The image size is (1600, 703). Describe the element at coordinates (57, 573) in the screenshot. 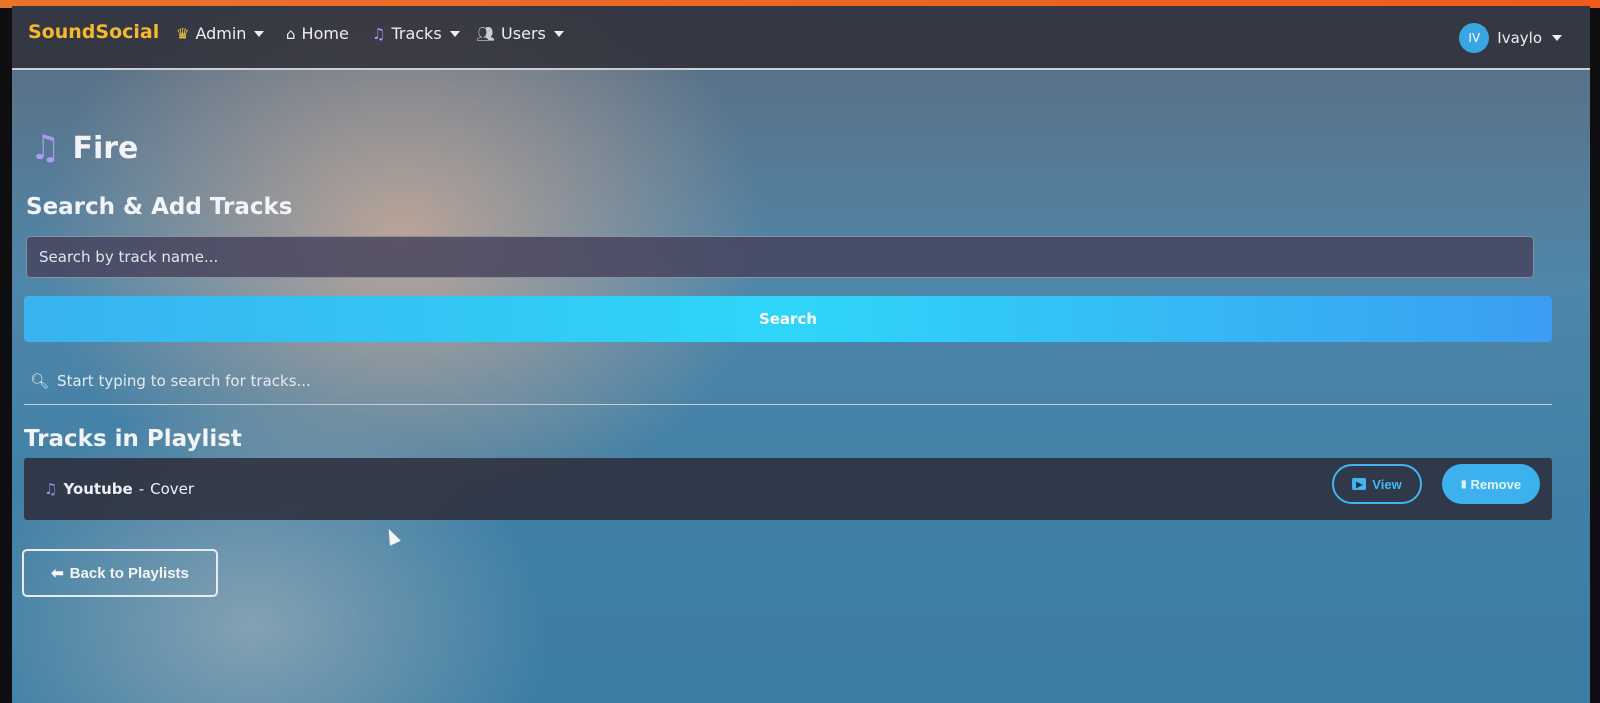

I see `arrow-left-icon: ⬅` at that location.